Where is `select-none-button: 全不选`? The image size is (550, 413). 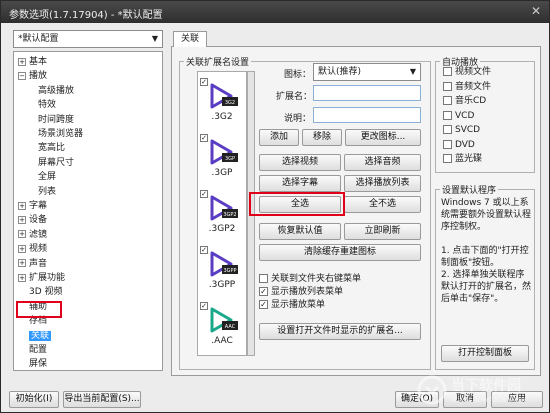
select-none-button: 全不选 is located at coordinates (382, 204).